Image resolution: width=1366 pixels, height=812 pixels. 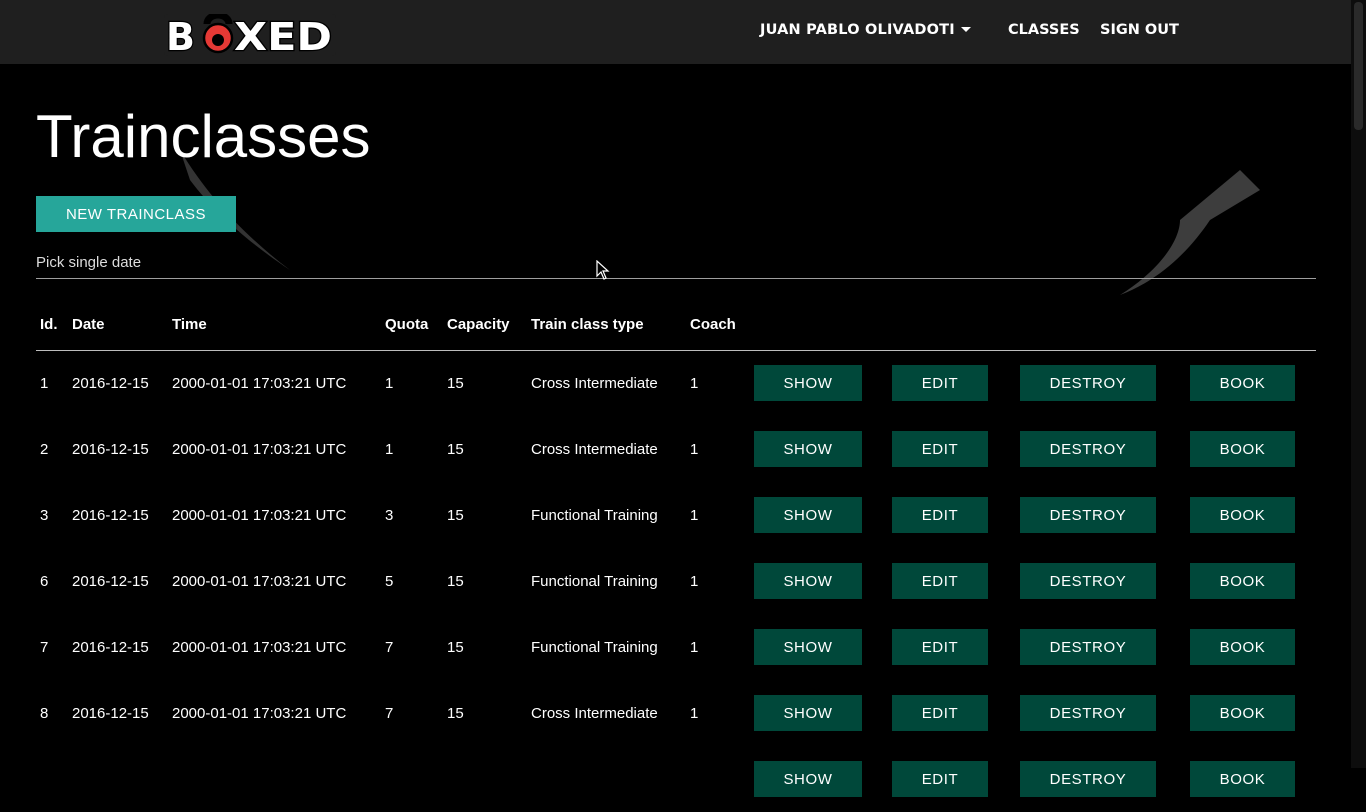 I want to click on cell-quota: 7, so click(x=389, y=647).